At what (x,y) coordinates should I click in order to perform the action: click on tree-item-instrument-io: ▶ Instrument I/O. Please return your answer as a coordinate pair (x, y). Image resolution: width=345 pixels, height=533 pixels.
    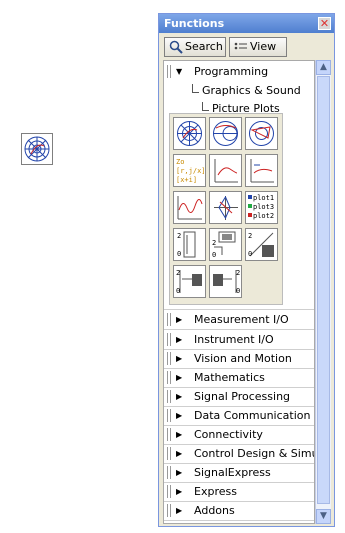
    Looking at the image, I should click on (239, 339).